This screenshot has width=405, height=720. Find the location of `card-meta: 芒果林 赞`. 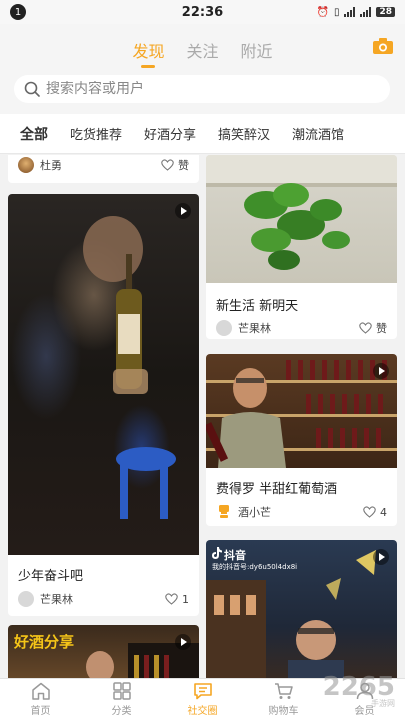

card-meta: 芒果林 赞 is located at coordinates (301, 328).